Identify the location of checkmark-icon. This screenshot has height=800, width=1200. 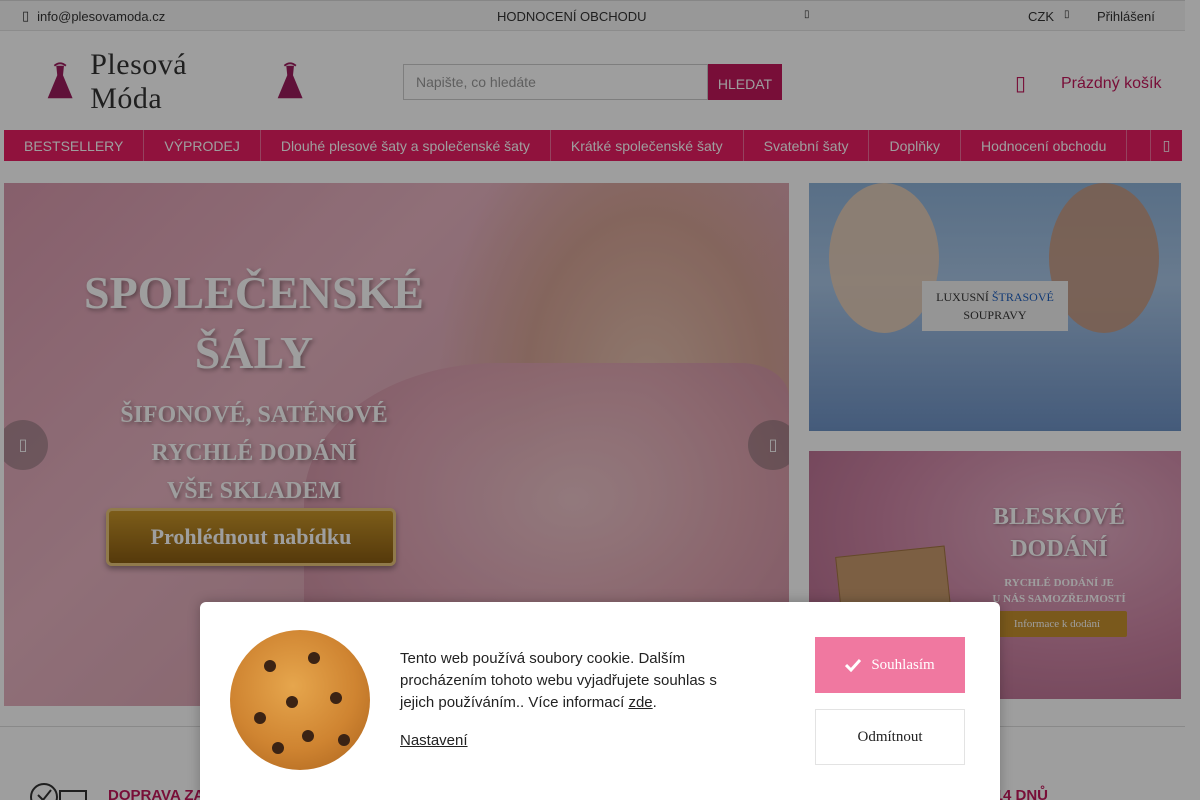
(853, 665).